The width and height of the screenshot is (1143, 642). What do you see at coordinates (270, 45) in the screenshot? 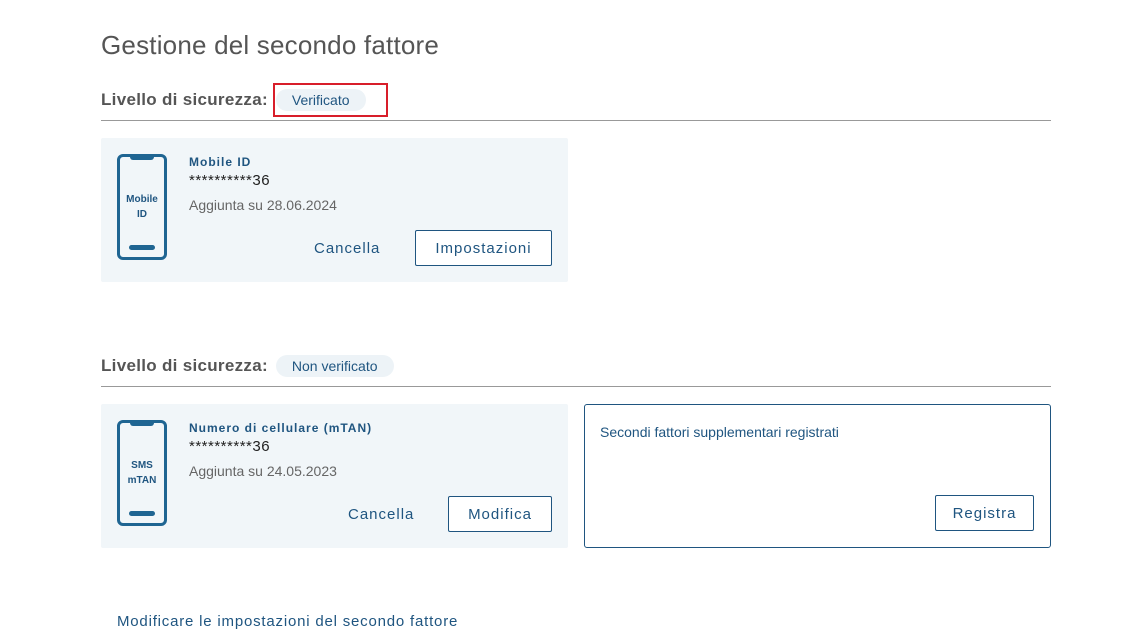
I see `page-title: Gestione del secondo fattore` at bounding box center [270, 45].